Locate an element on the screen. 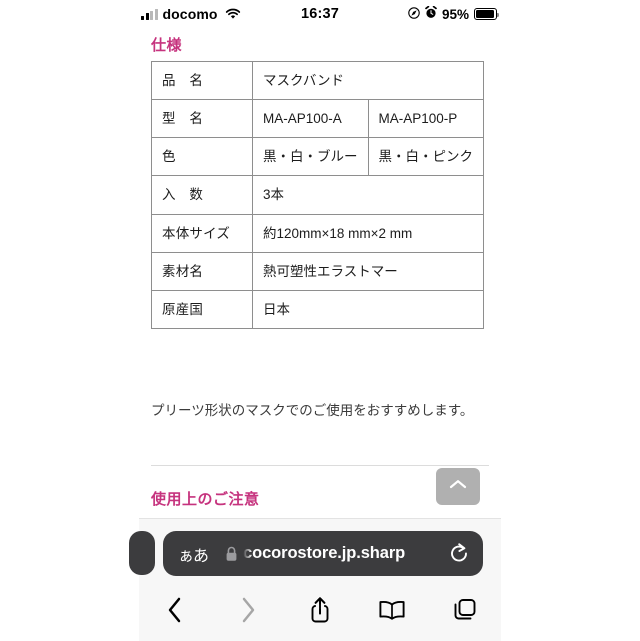 The image size is (640, 641). row-label: 品 名 is located at coordinates (202, 80).